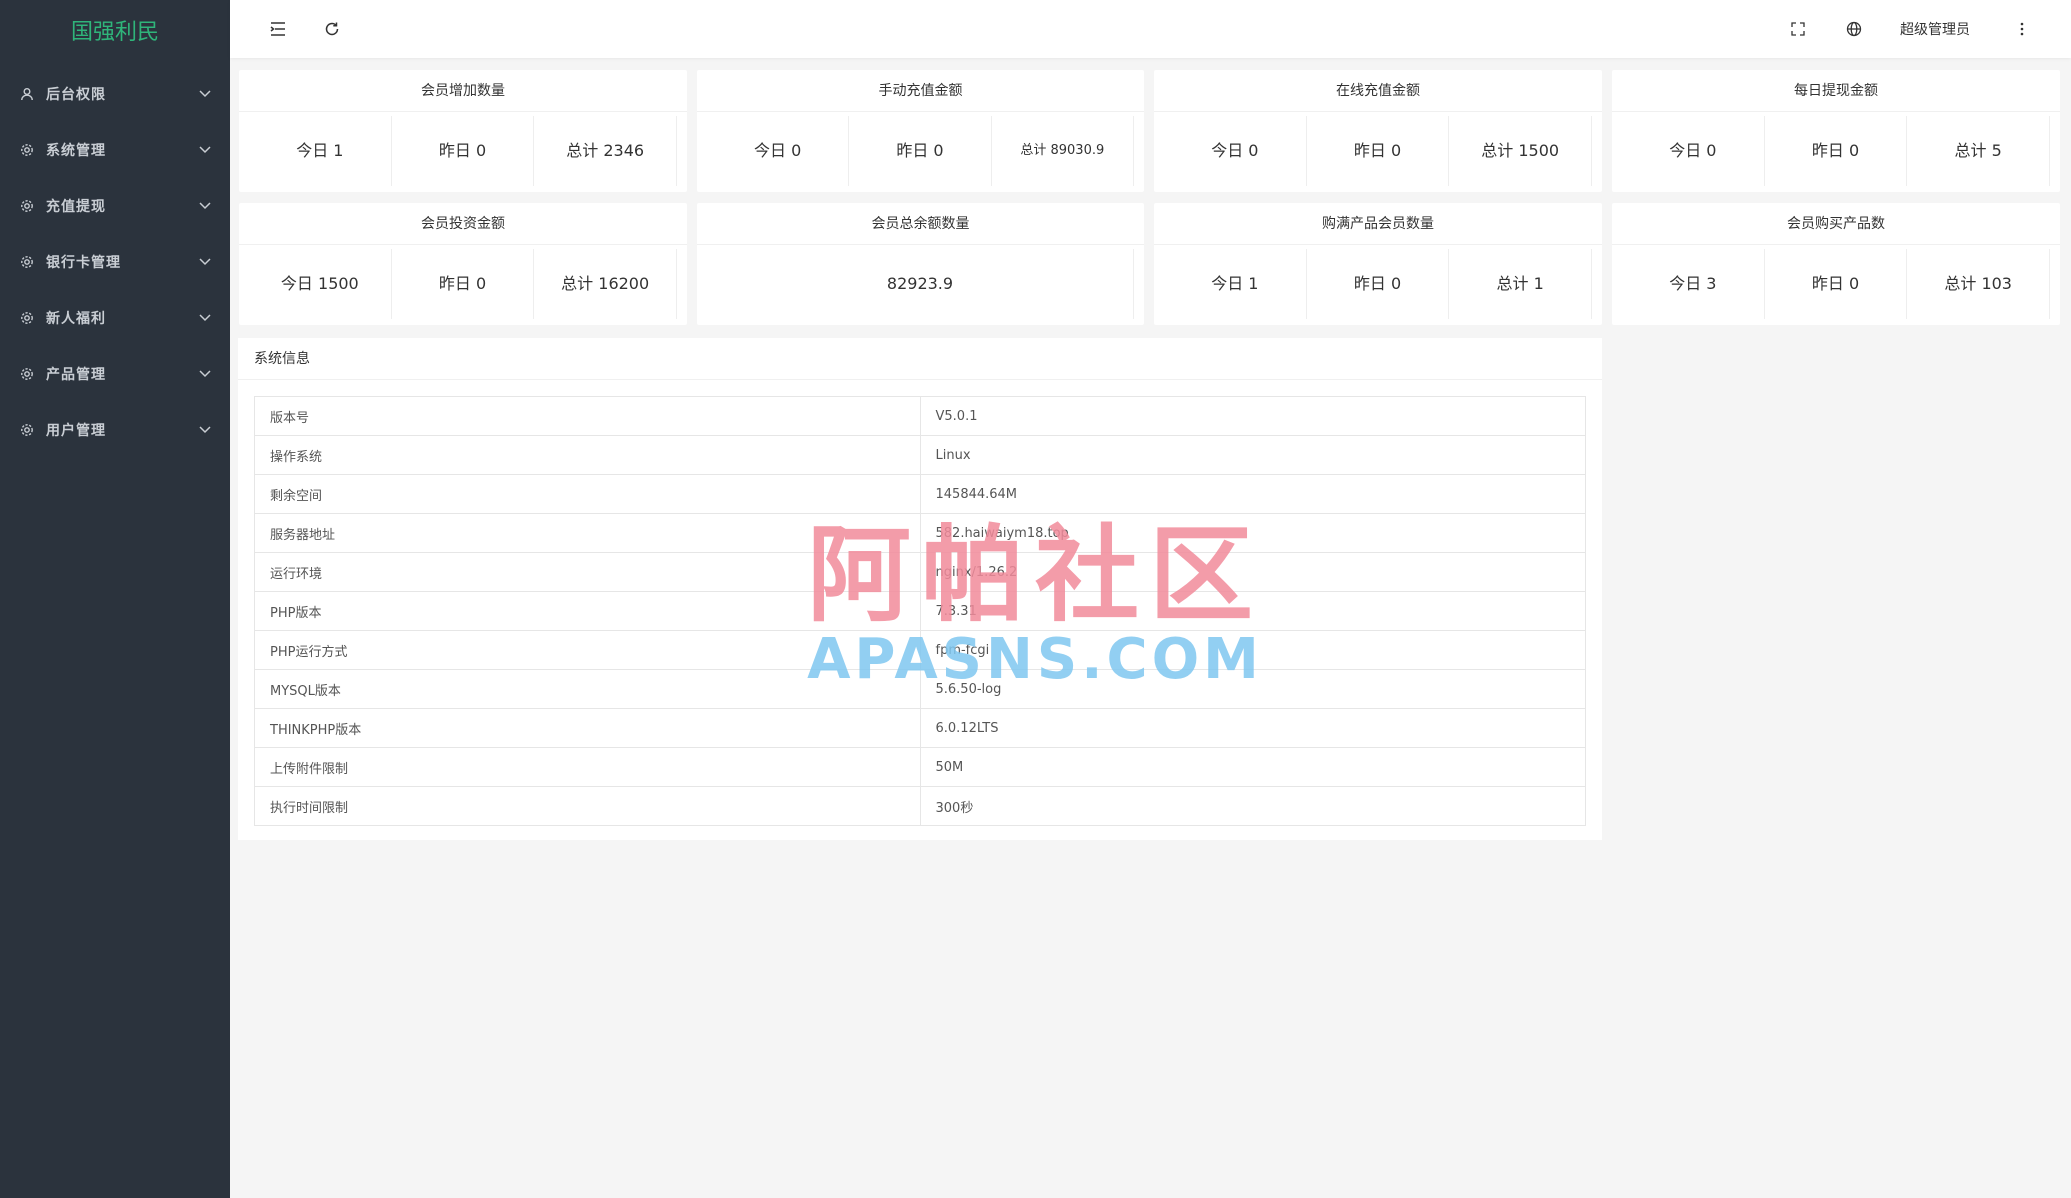 The image size is (2071, 1198). Describe the element at coordinates (115, 206) in the screenshot. I see `sidebar-item-recharge-withdraw: 充值提现` at that location.